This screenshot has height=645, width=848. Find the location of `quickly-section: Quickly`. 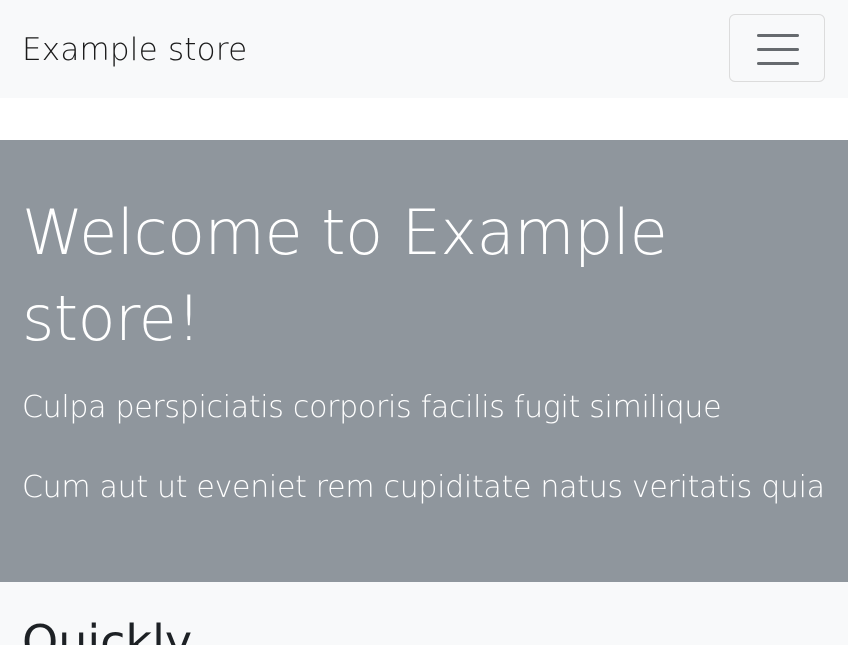

quickly-section: Quickly is located at coordinates (424, 613).